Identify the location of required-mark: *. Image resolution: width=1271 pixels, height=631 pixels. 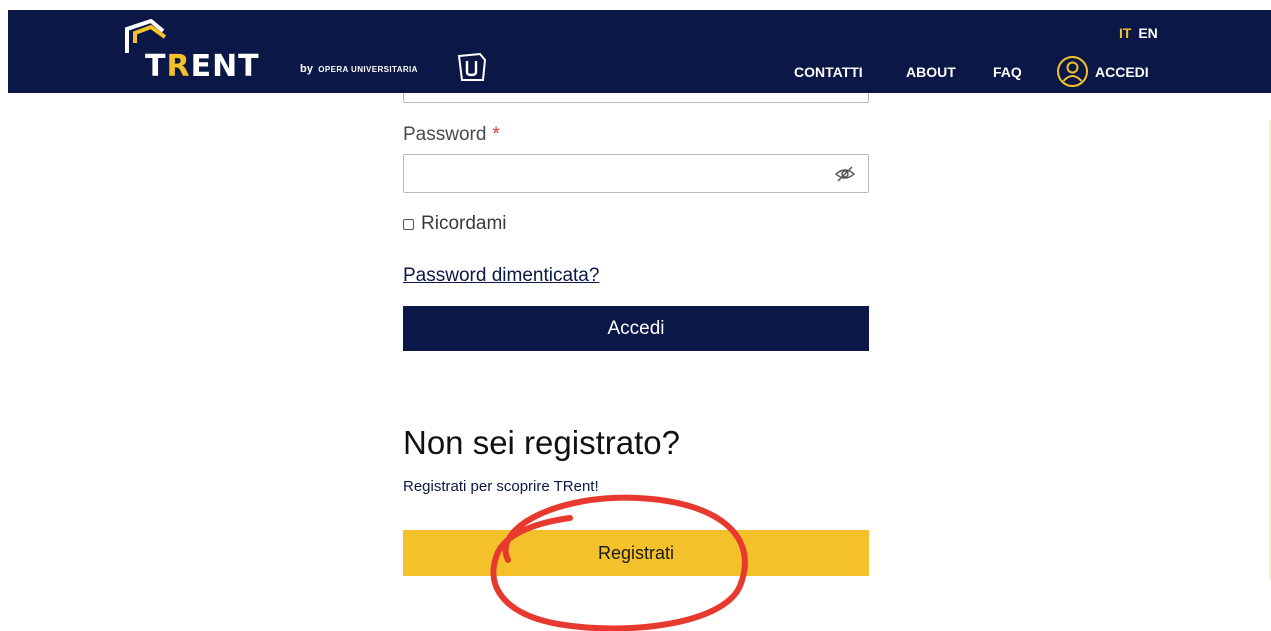
(496, 134).